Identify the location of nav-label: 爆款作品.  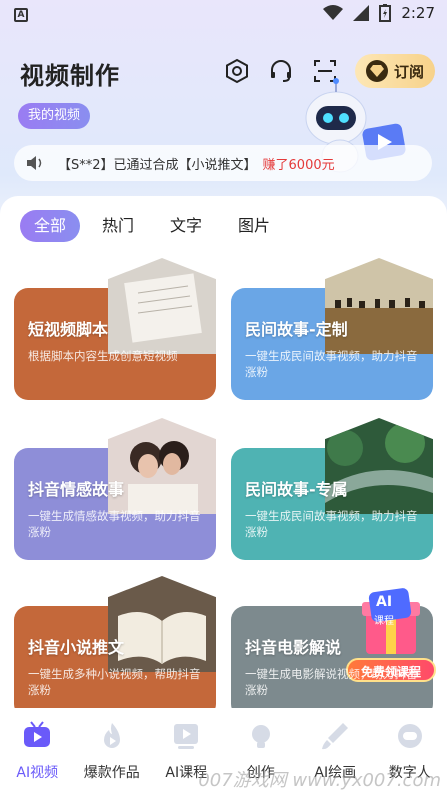
(111, 773).